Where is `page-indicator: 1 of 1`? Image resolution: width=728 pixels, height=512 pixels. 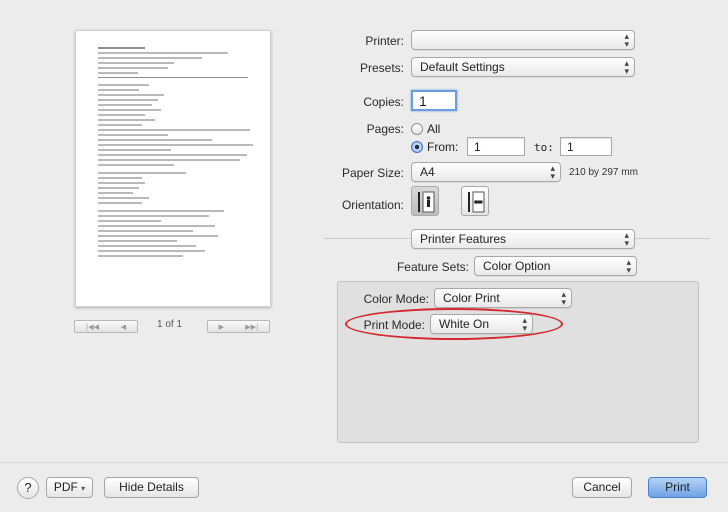
page-indicator: 1 of 1 is located at coordinates (170, 324).